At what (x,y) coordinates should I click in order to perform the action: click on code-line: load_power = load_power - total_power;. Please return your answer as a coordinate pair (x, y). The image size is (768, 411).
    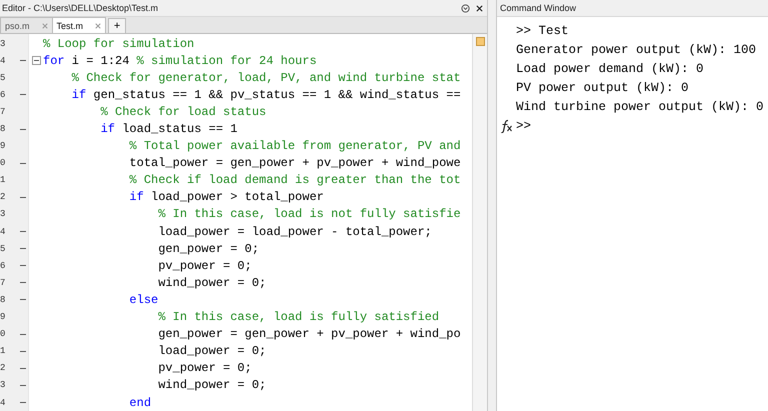
    Looking at the image, I should click on (294, 231).